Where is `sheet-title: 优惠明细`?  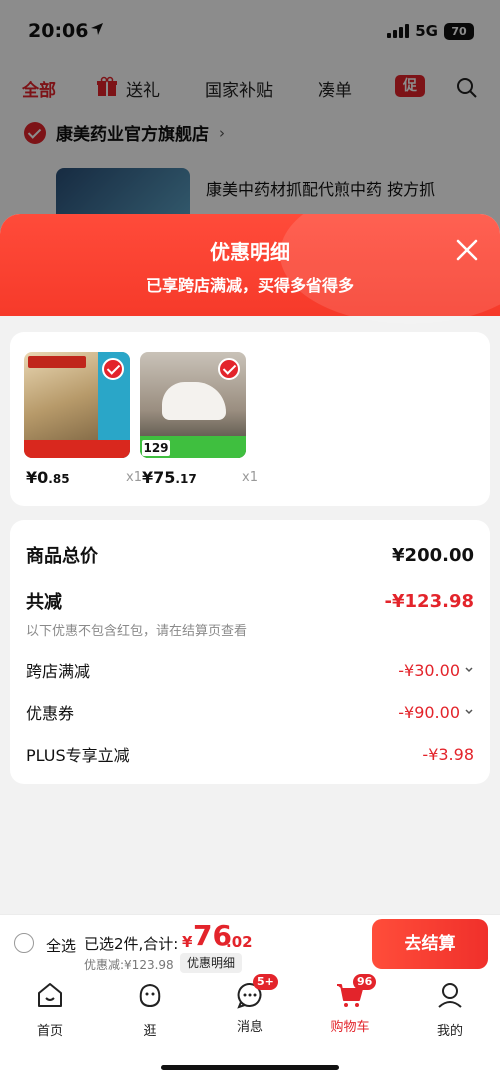 sheet-title: 优惠明细 is located at coordinates (250, 252).